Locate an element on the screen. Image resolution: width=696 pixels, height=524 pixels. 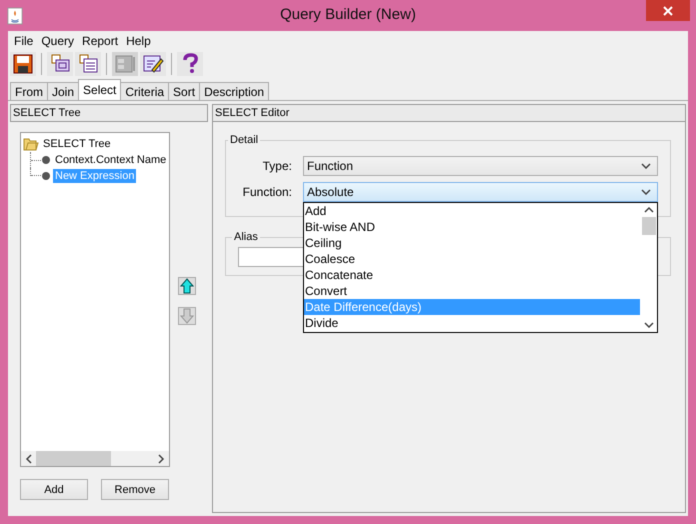
dropdown-option: Add is located at coordinates (472, 211).